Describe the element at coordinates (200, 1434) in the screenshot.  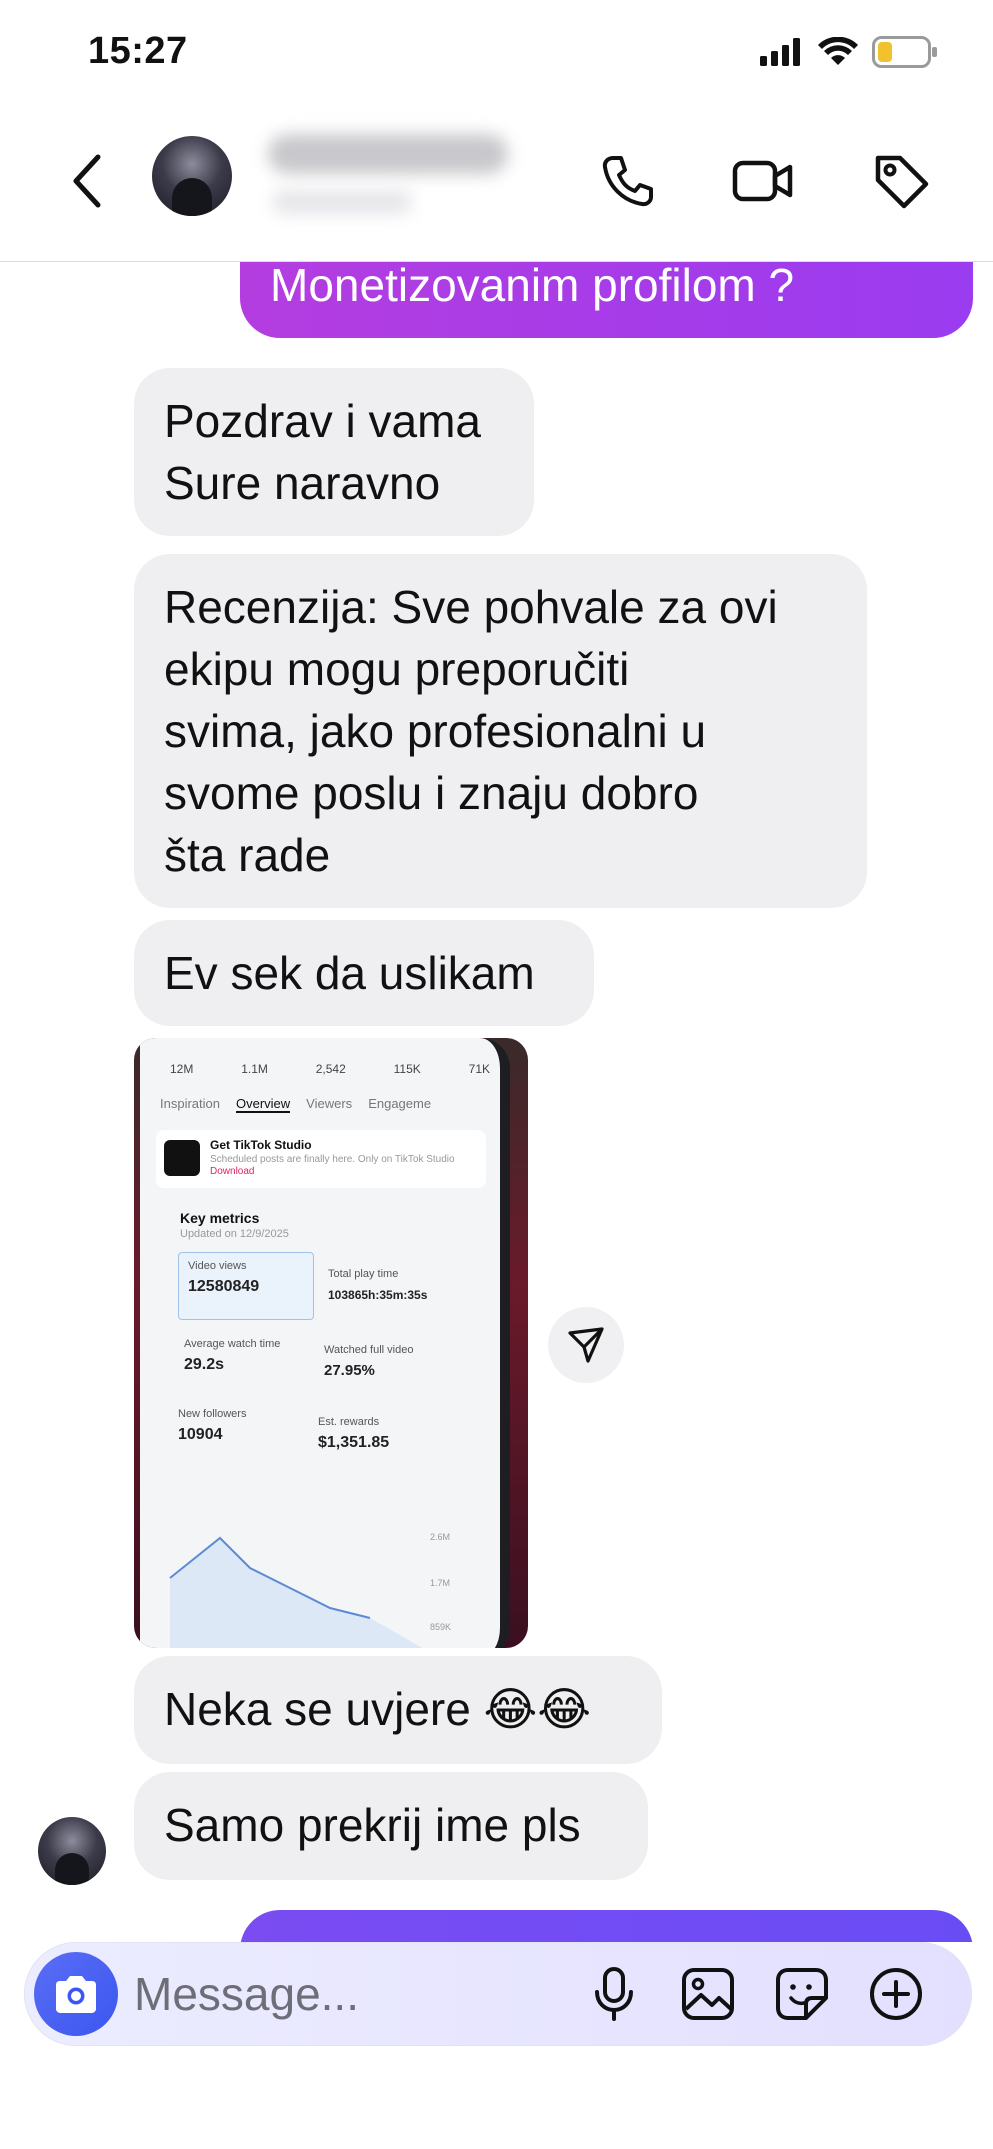
I see `metric-value: 10904` at that location.